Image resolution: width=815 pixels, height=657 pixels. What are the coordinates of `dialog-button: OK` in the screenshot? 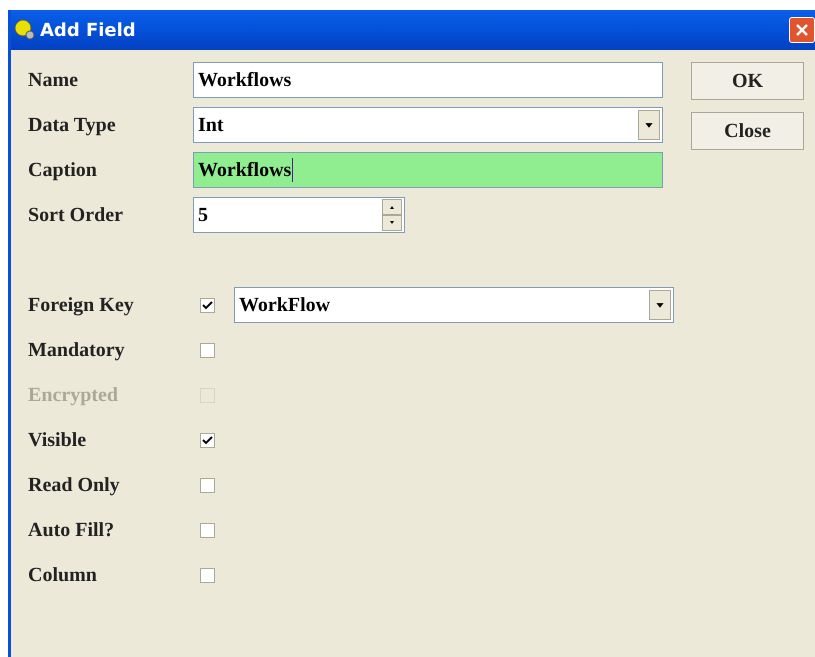 It's located at (747, 81).